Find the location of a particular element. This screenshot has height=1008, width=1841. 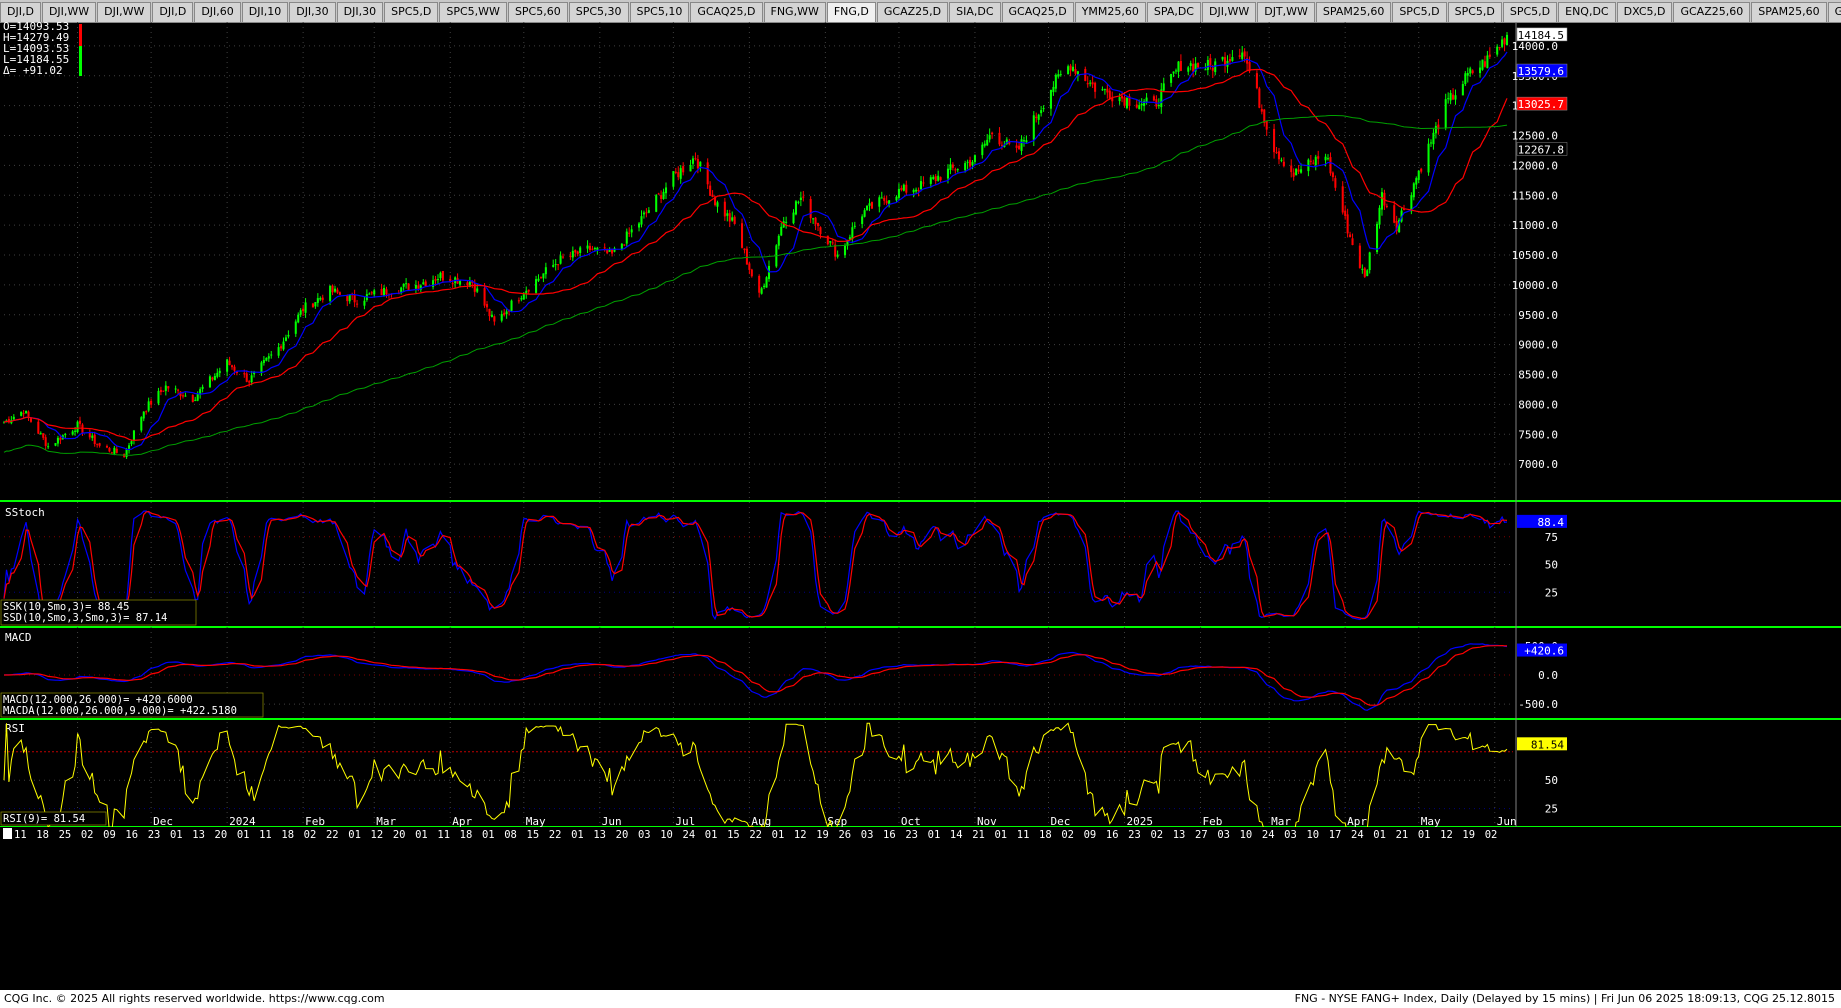

day-label: 12 is located at coordinates (377, 835).